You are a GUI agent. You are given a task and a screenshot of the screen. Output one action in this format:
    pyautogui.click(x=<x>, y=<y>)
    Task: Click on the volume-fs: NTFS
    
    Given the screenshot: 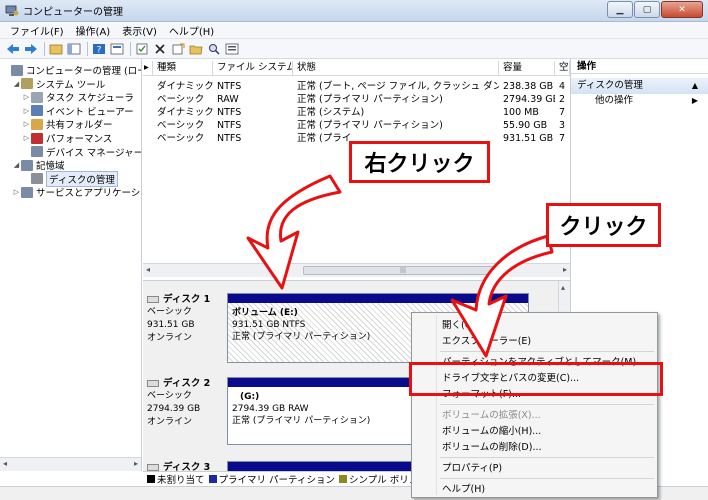 What is the action you would take?
    pyautogui.click(x=229, y=112)
    